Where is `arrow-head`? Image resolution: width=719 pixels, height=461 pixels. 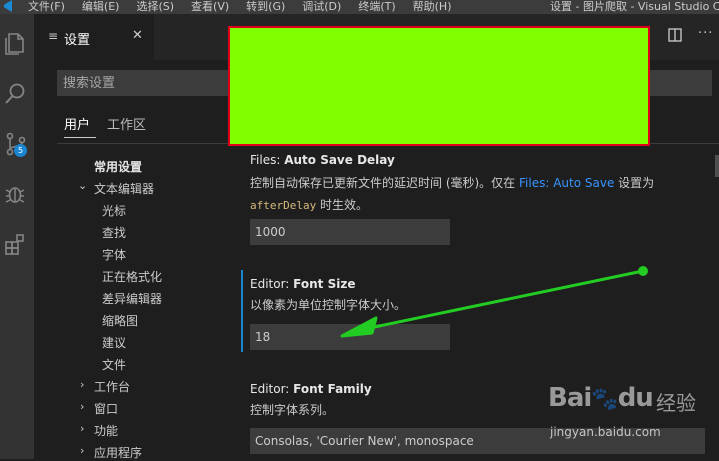 arrow-head is located at coordinates (359, 327).